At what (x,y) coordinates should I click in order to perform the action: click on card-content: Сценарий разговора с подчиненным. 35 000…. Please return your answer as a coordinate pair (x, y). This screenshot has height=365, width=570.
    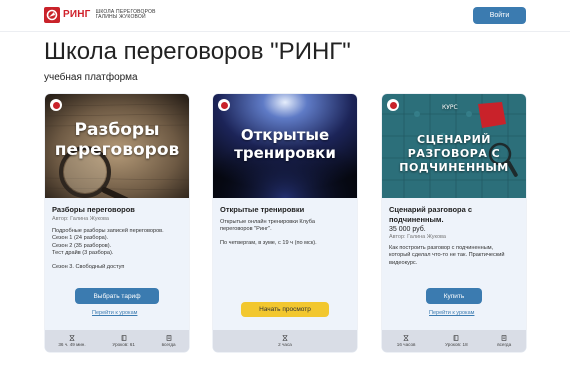
    Looking at the image, I should click on (454, 236).